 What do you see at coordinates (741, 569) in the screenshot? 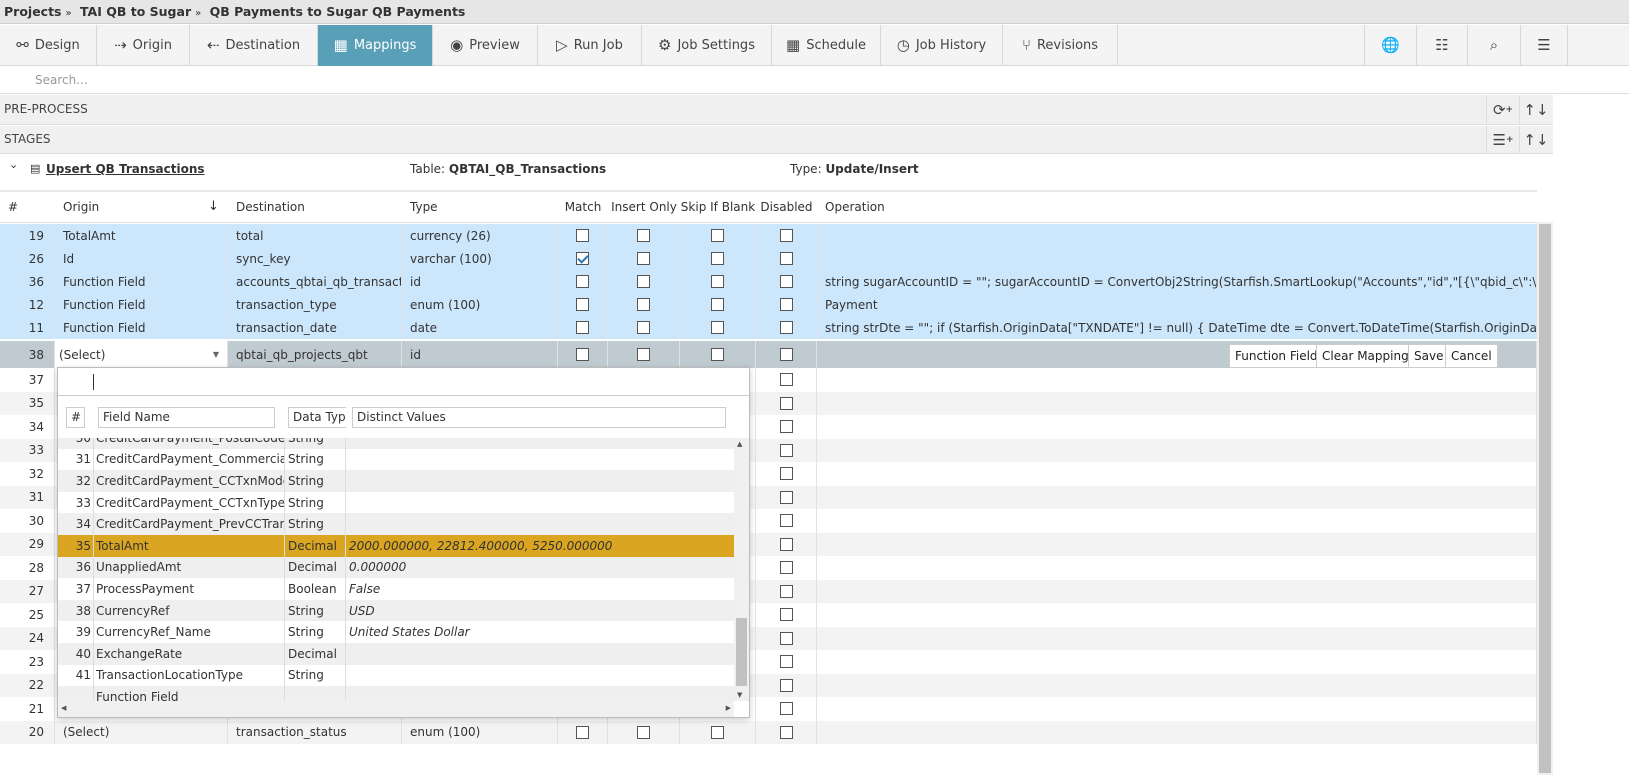
I see `dropdown-vertical-scrollbar: ▲ ▼` at bounding box center [741, 569].